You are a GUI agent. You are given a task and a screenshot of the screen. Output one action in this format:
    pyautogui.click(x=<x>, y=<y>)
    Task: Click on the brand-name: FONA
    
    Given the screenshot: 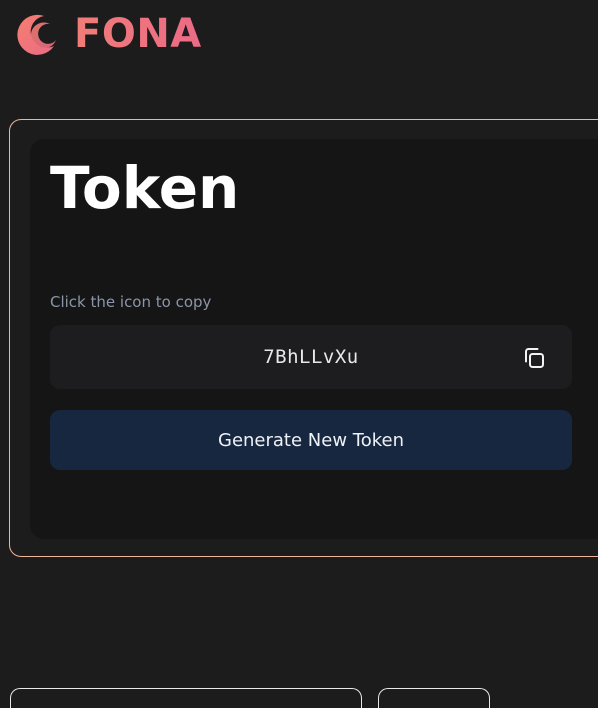 What is the action you would take?
    pyautogui.click(x=138, y=34)
    